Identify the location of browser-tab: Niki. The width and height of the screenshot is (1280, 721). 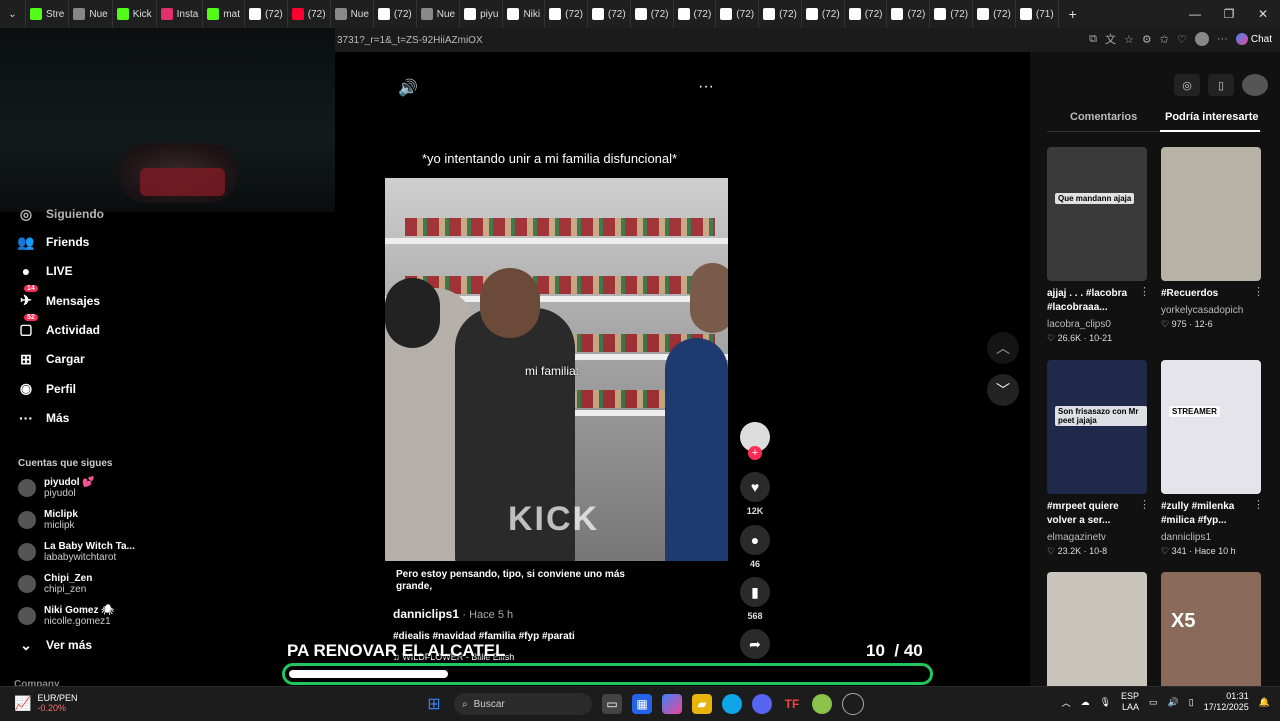
(524, 14).